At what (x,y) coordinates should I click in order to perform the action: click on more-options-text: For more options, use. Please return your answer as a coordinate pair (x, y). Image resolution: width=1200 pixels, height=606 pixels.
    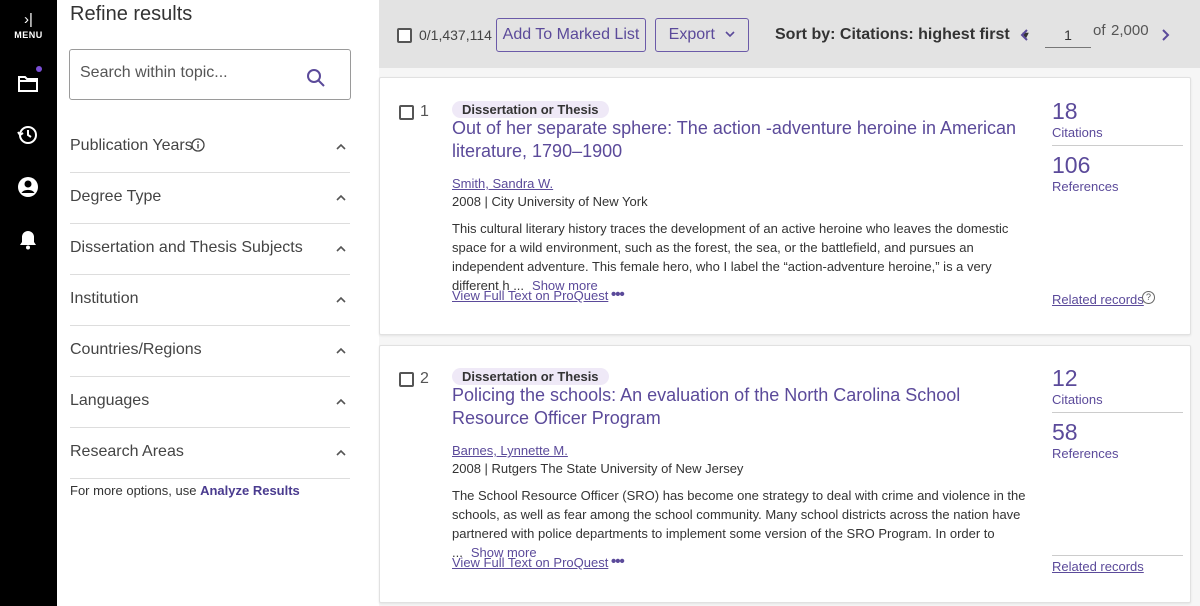
    Looking at the image, I should click on (133, 490).